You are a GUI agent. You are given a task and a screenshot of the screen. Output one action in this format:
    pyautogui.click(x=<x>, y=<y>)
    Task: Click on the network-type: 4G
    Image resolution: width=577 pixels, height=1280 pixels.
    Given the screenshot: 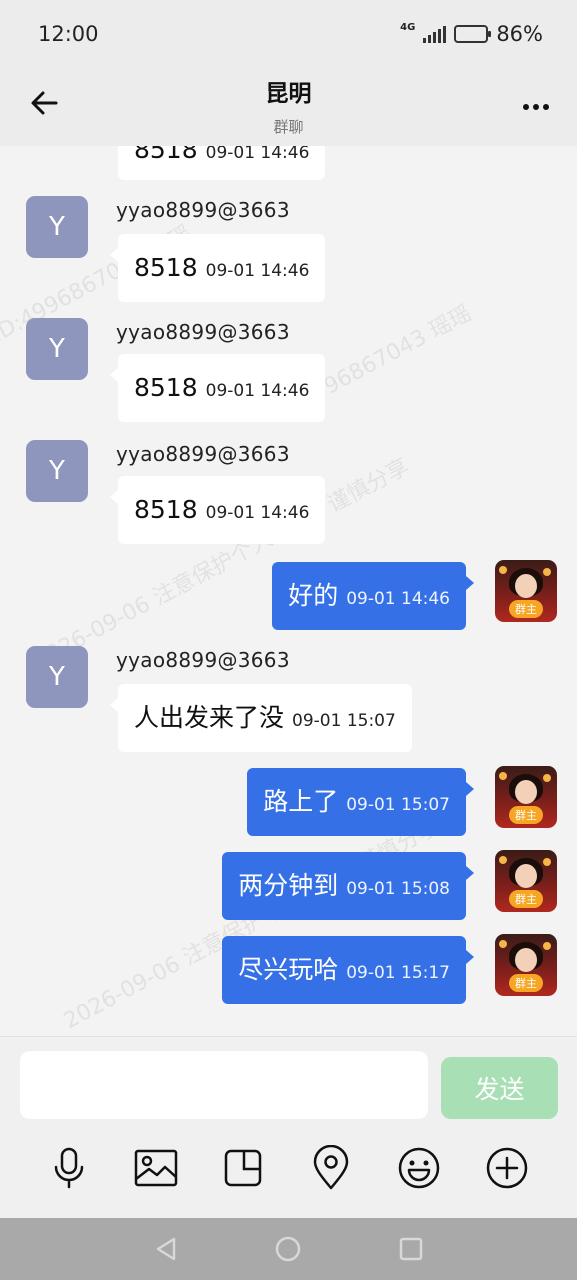 What is the action you would take?
    pyautogui.click(x=408, y=27)
    